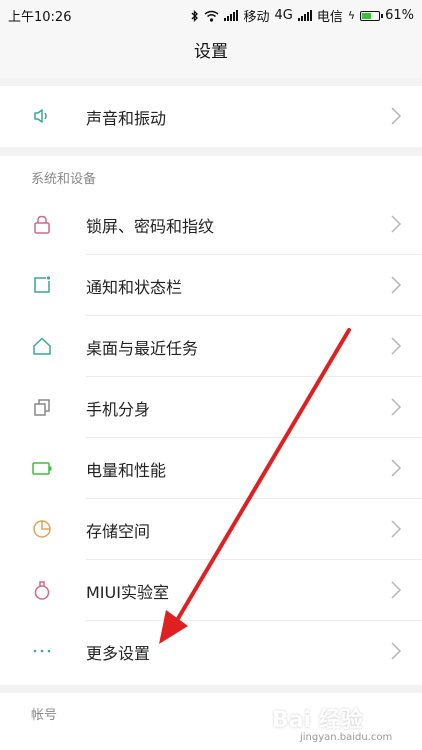 Image resolution: width=422 pixels, height=750 pixels. I want to click on section-header-account: 帐号, so click(44, 715).